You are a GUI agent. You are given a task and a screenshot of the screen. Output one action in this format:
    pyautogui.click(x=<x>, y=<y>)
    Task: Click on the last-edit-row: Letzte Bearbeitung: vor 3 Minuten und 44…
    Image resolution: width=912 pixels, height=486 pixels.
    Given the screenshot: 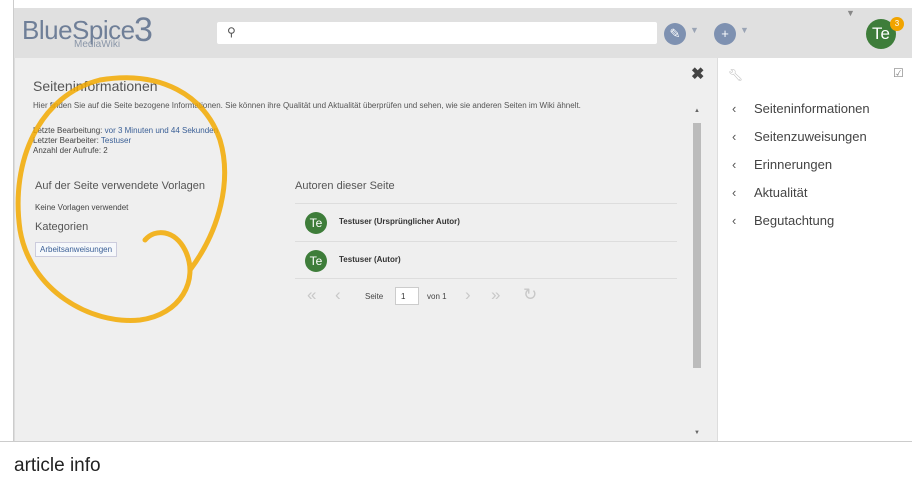 What is the action you would take?
    pyautogui.click(x=125, y=130)
    